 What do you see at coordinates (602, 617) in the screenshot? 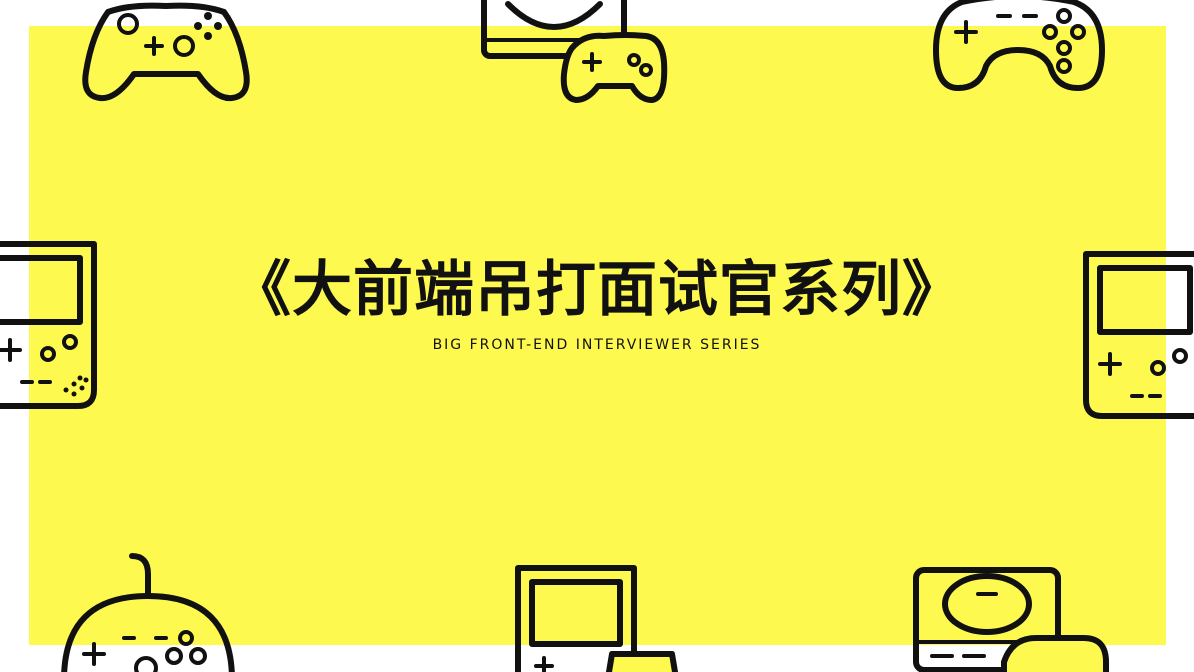
I see `handheld-console-icon` at bounding box center [602, 617].